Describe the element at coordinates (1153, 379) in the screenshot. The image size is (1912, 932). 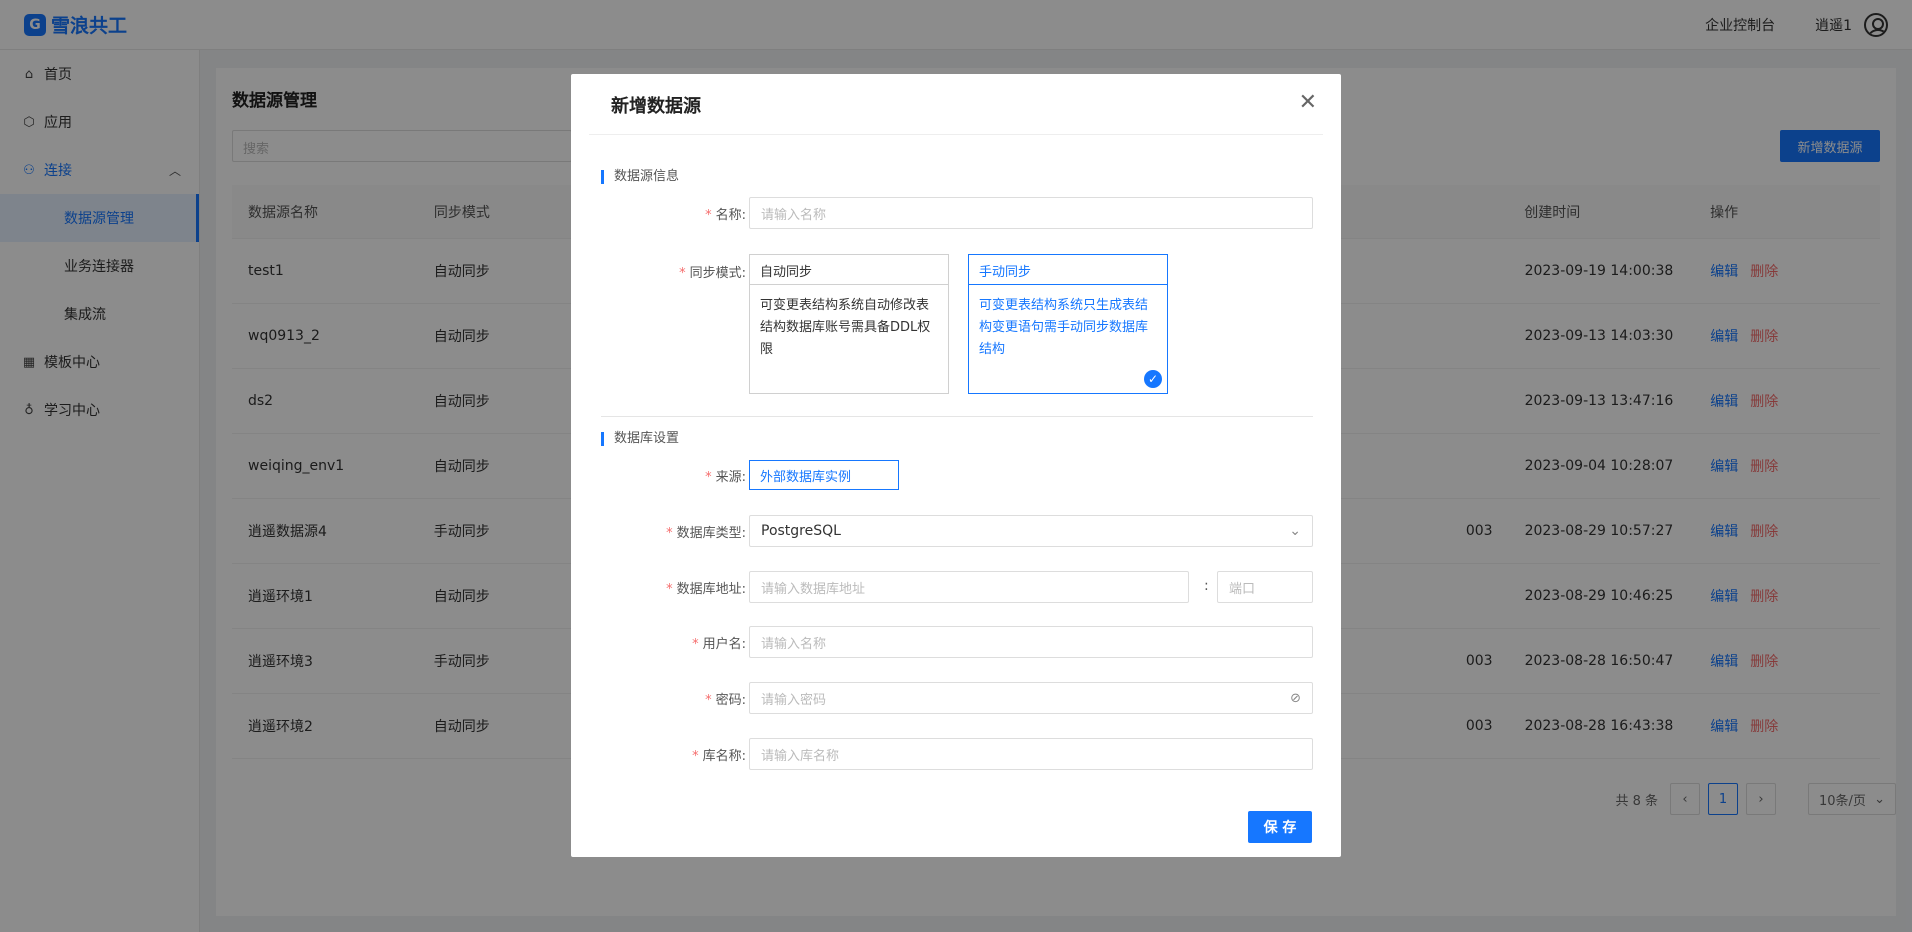
I see `check-icon: ✓` at that location.